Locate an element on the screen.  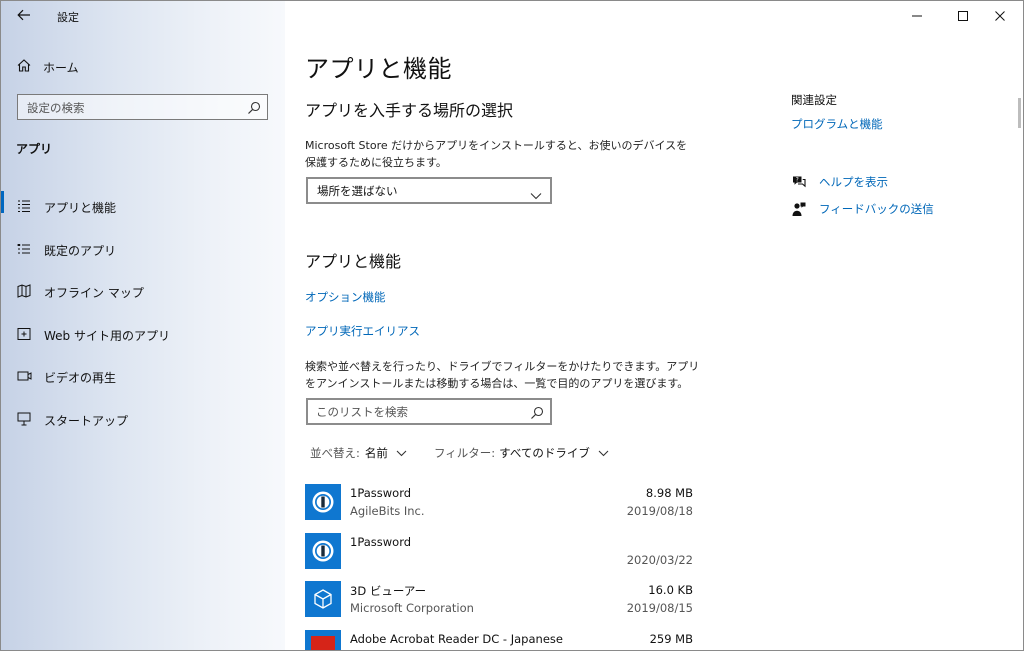
sort-value: 名前 is located at coordinates (376, 453).